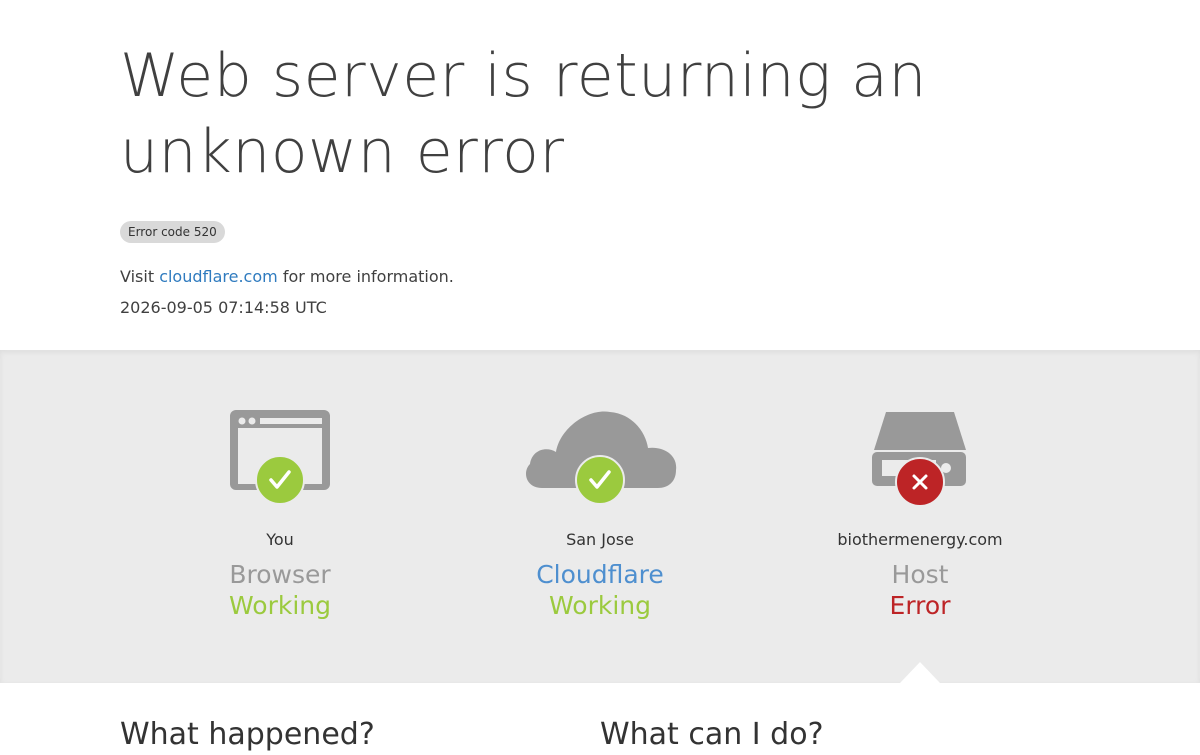 The height and width of the screenshot is (755, 1200). I want to click on explanation-section: What happened? What can I do?, so click(600, 717).